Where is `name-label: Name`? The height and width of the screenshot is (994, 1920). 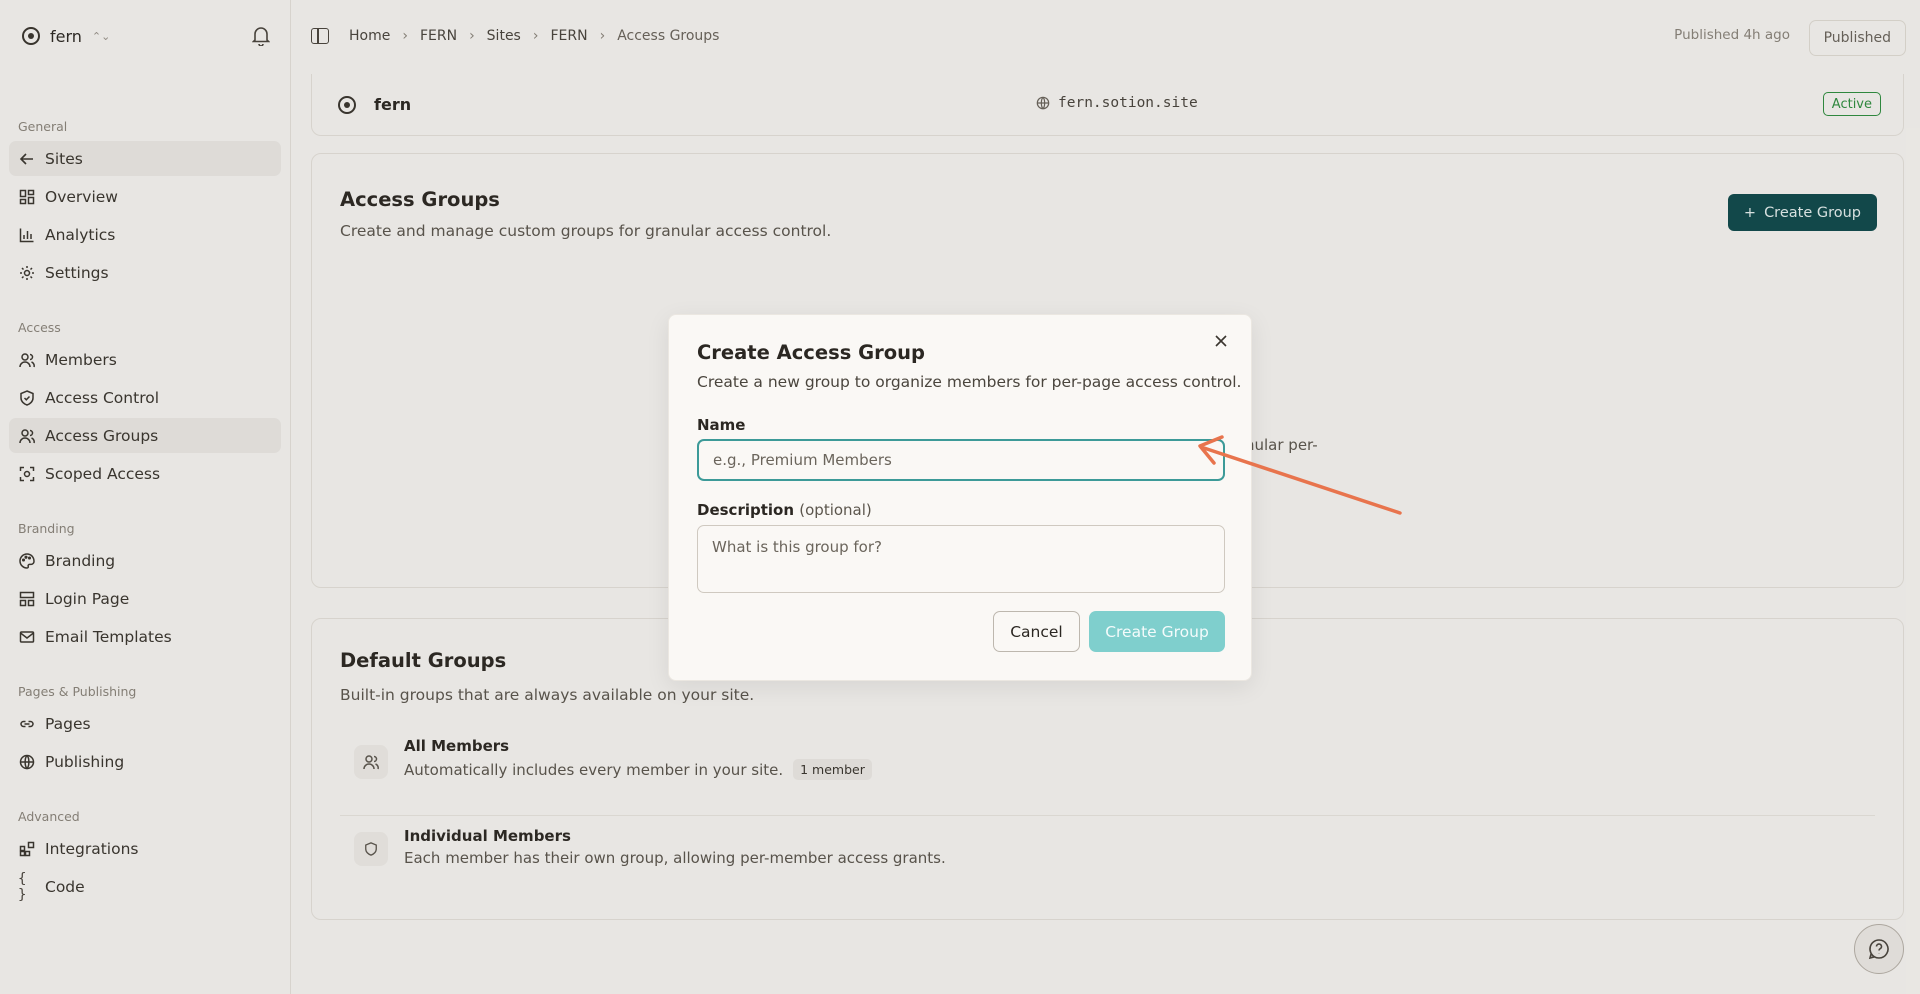
name-label: Name is located at coordinates (721, 425).